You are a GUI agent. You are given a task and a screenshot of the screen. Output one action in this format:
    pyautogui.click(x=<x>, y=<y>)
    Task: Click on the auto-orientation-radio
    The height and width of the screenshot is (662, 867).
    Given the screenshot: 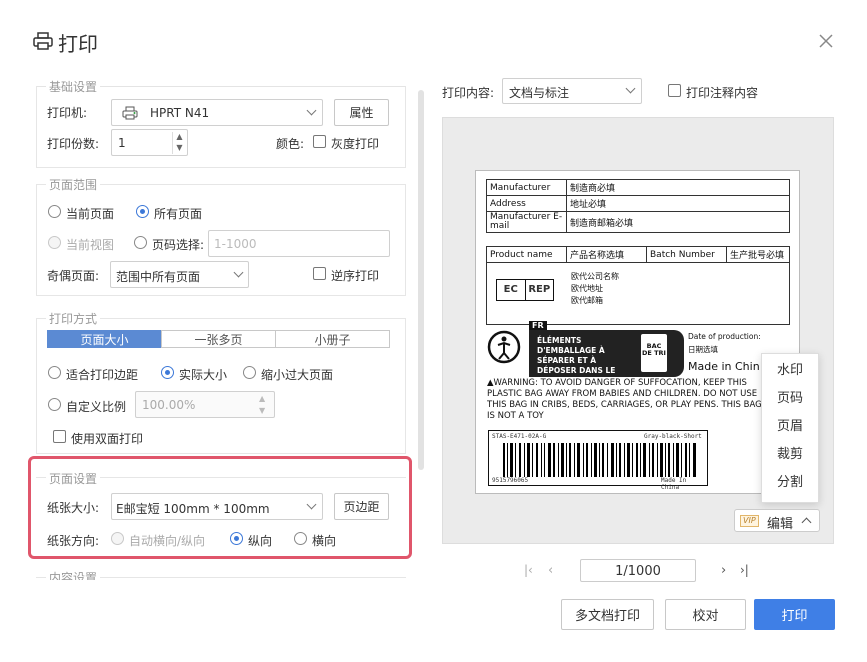 What is the action you would take?
    pyautogui.click(x=117, y=538)
    